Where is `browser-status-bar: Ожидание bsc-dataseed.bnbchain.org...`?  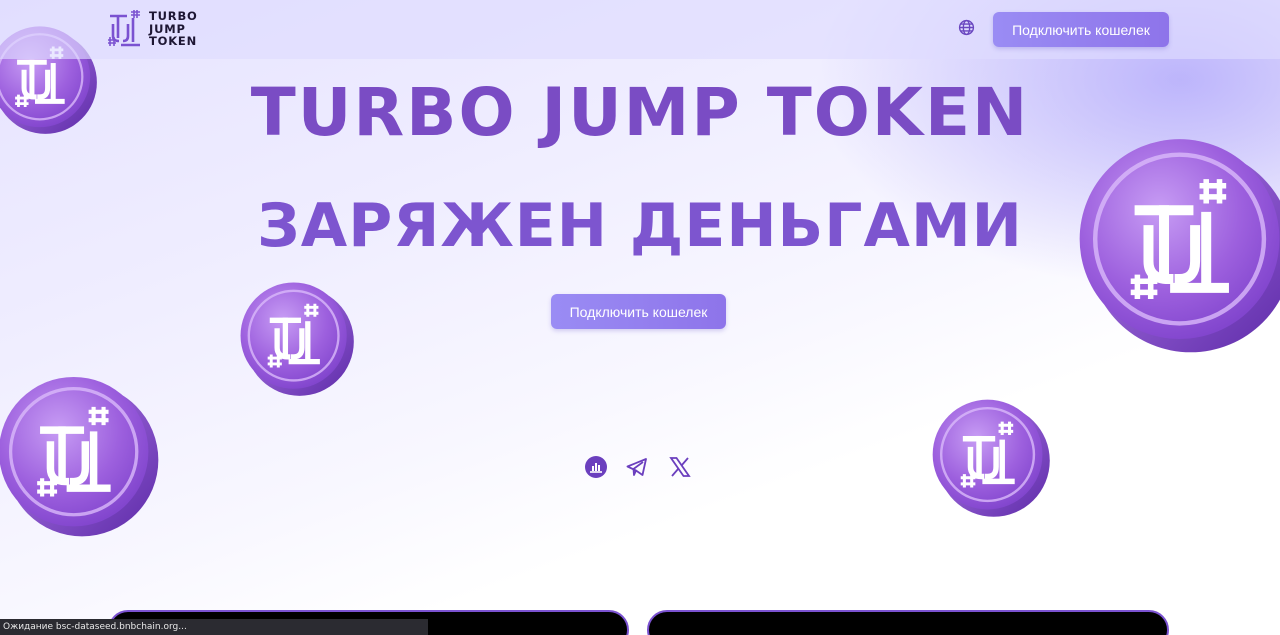
browser-status-bar: Ожидание bsc-dataseed.bnbchain.org... is located at coordinates (214, 627).